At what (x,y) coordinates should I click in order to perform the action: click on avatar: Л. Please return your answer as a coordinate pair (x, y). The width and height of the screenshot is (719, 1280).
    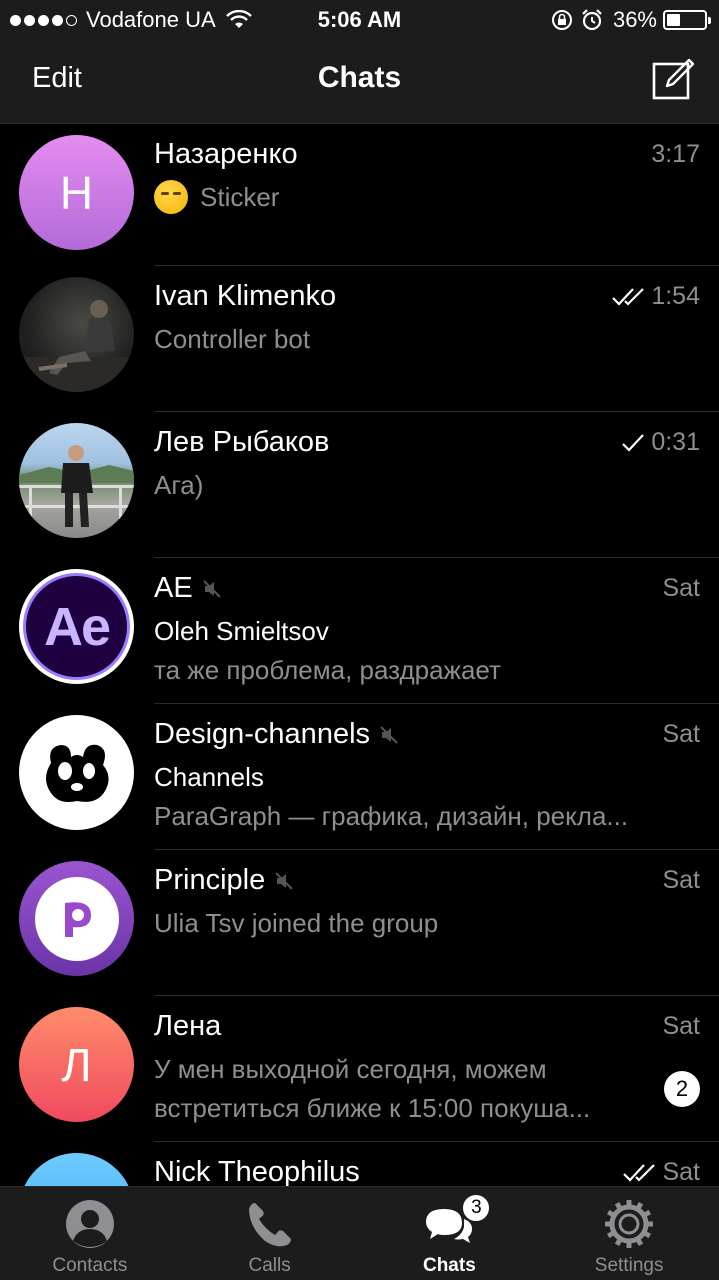
    Looking at the image, I should click on (76, 1064).